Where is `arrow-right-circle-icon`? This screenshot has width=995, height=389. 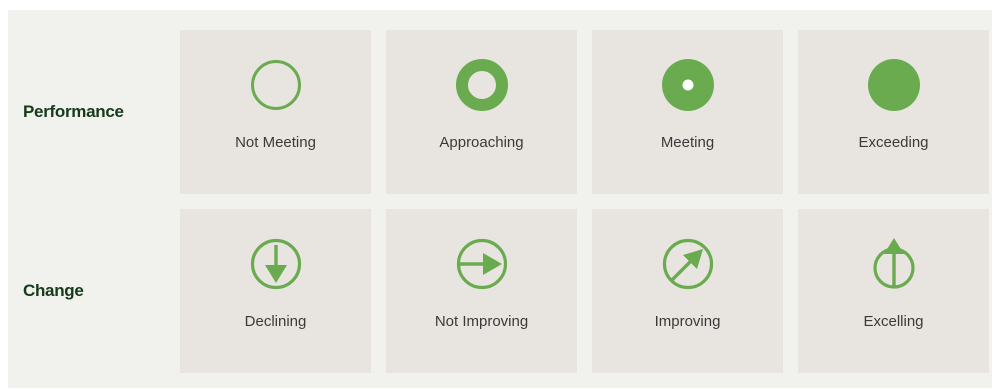
arrow-right-circle-icon is located at coordinates (482, 264).